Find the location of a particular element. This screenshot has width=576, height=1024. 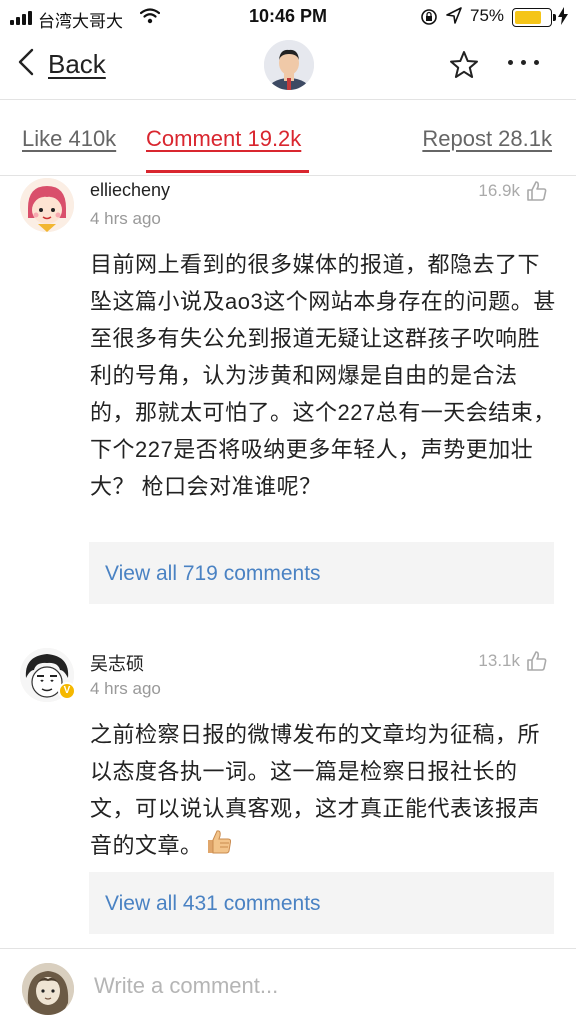

tab-like: Like 410k is located at coordinates (69, 139).